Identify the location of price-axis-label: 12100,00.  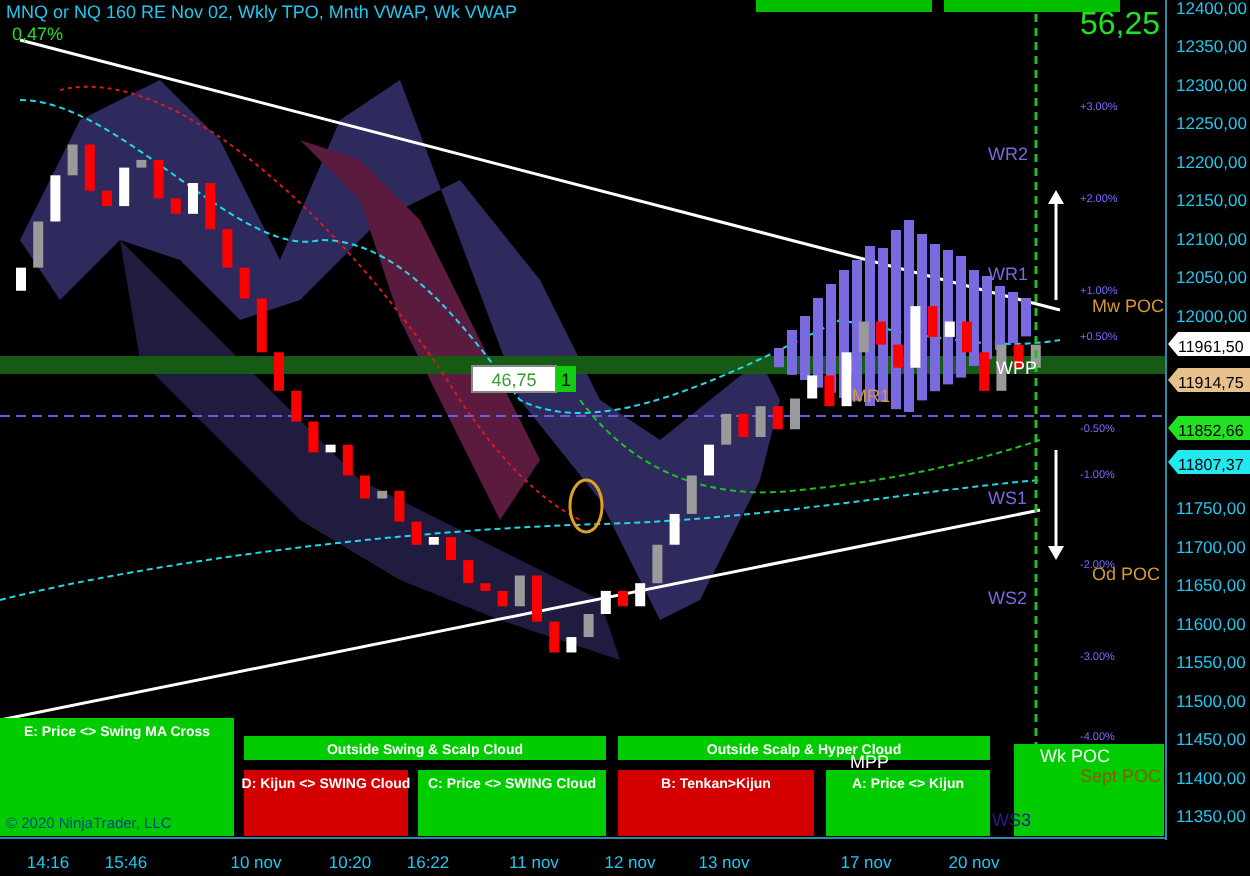
(1211, 238).